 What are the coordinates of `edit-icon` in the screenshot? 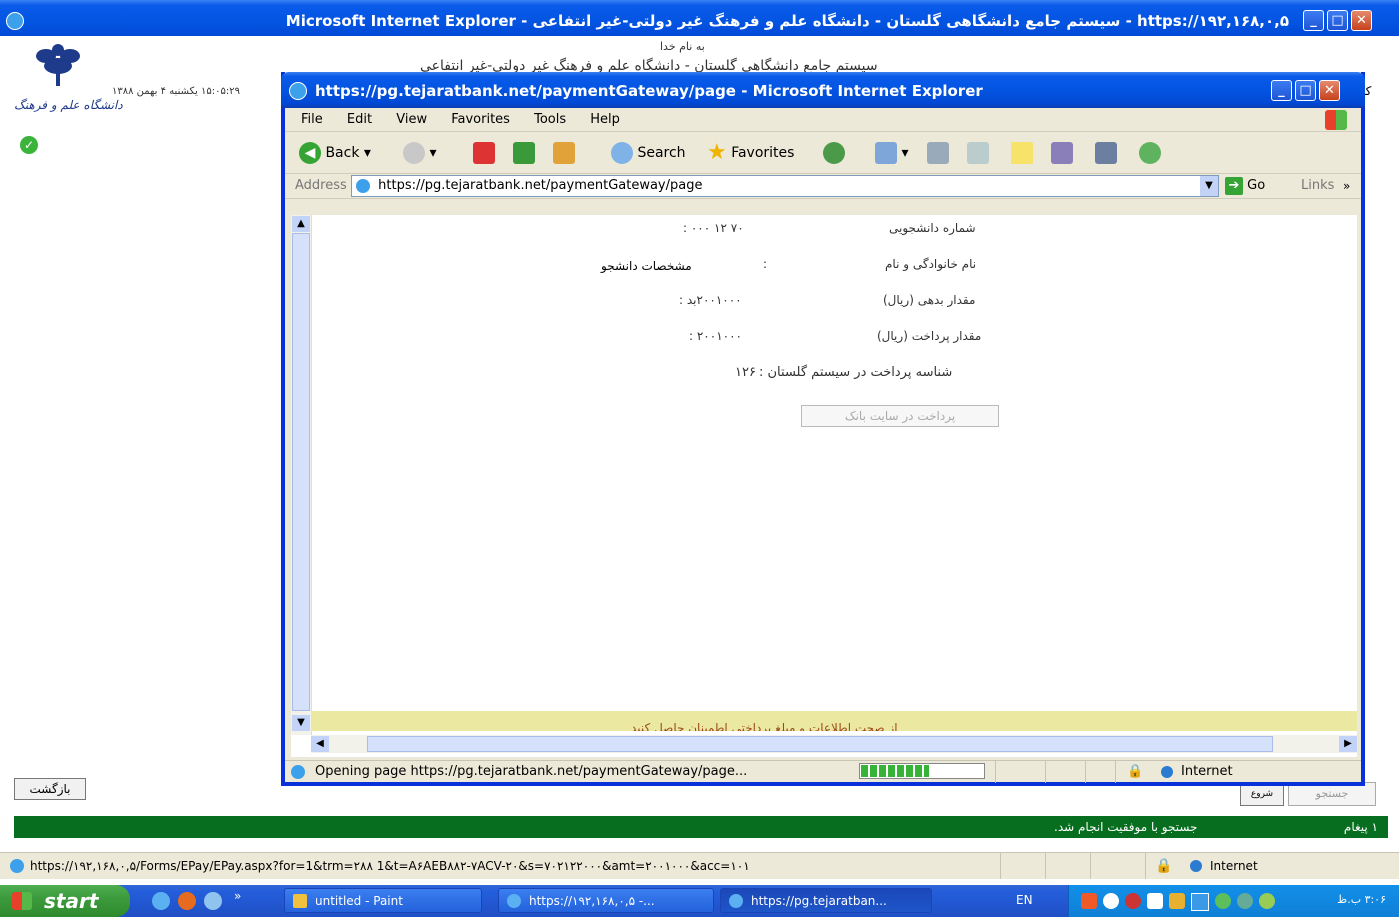 It's located at (978, 153).